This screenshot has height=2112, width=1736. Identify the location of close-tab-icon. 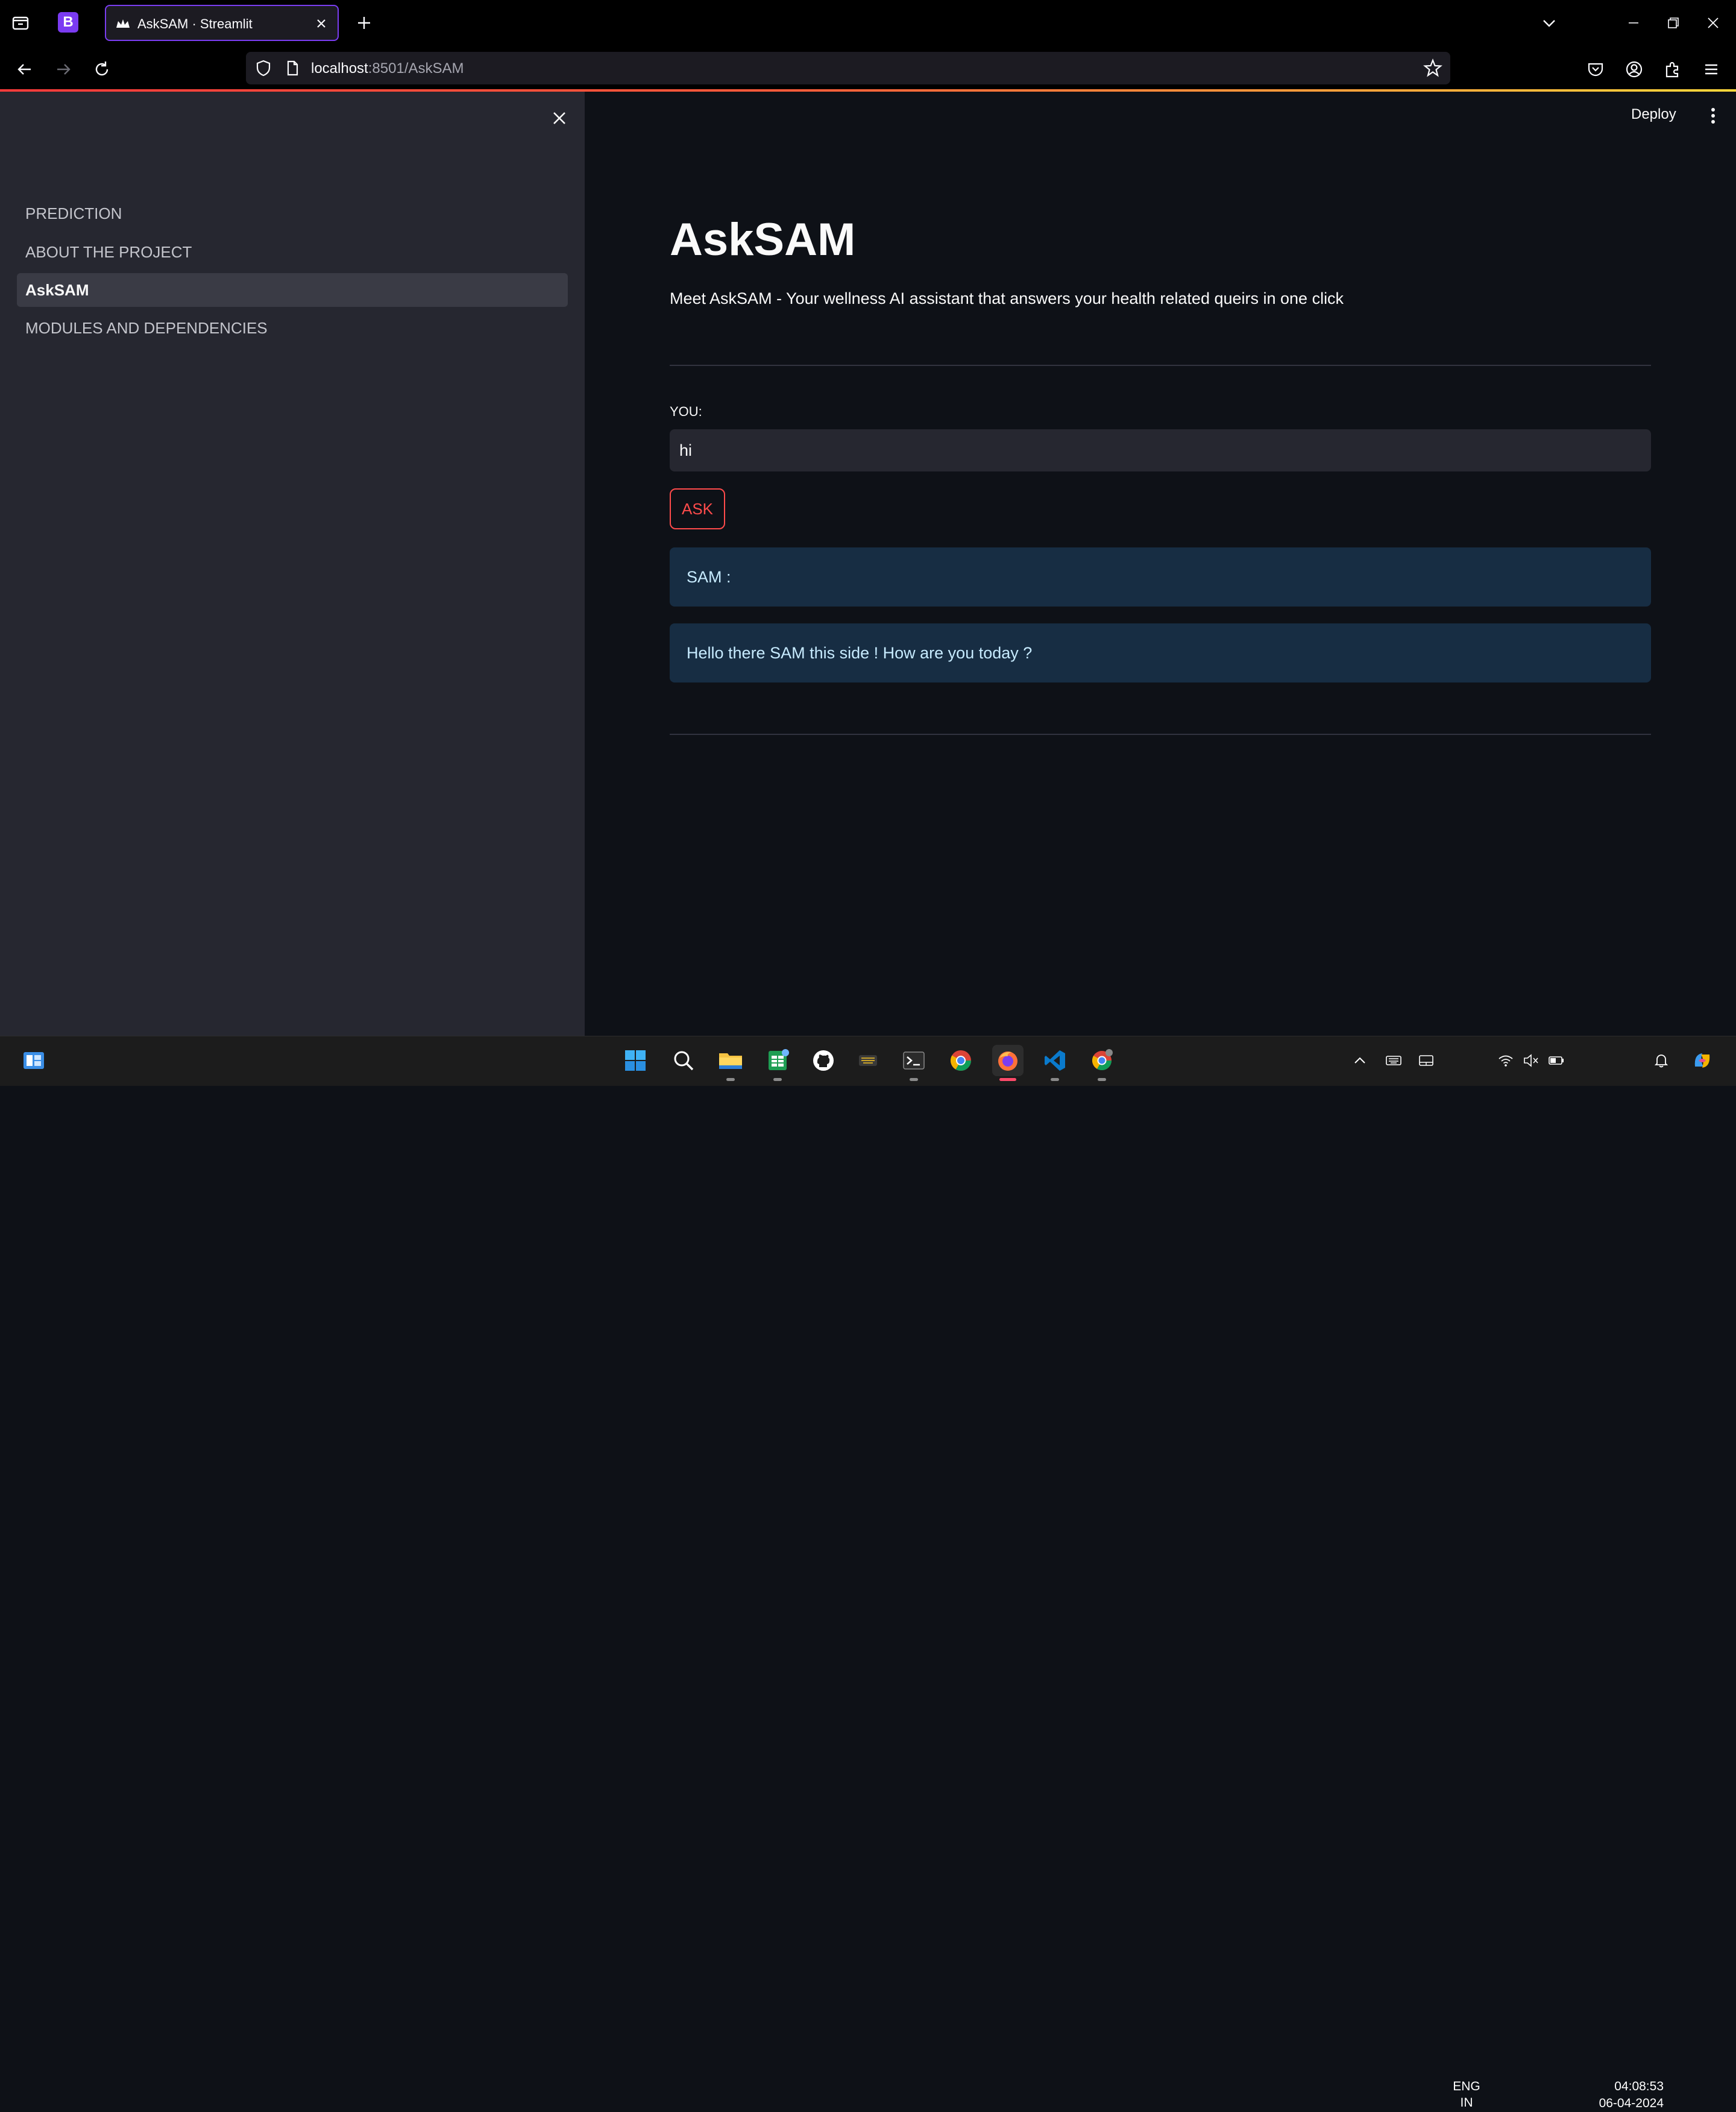
(321, 23).